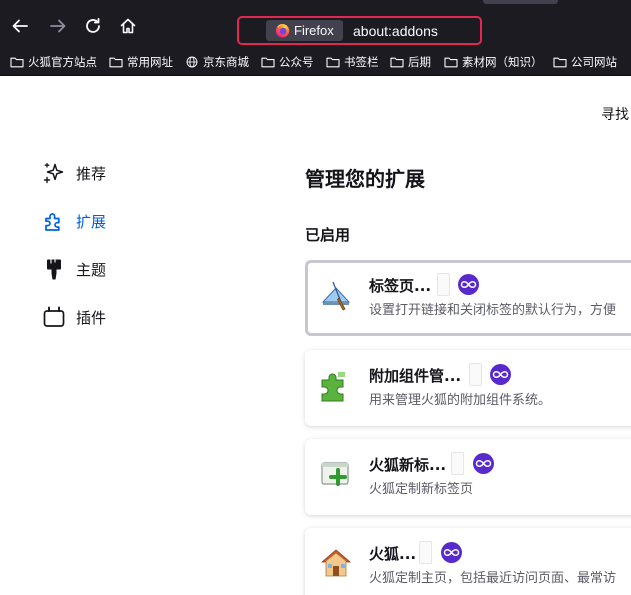  I want to click on browser-toolbar: Firefox about:addons, so click(315, 24).